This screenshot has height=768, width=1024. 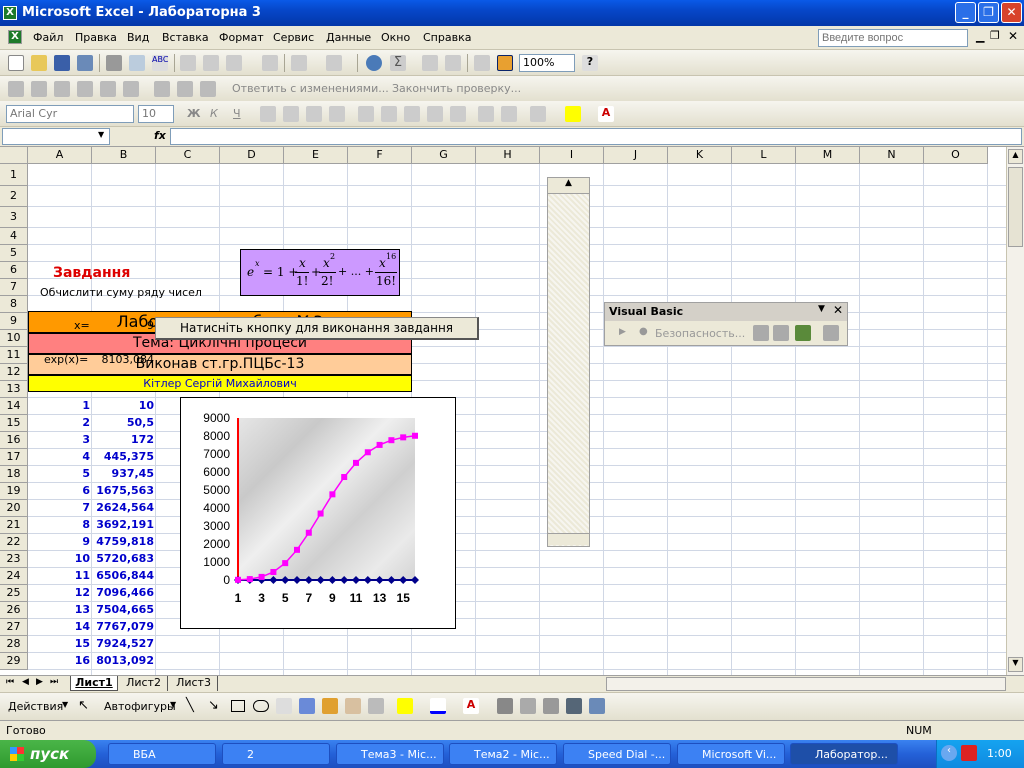 I want to click on font-select: Arial Cyr, so click(x=70, y=114).